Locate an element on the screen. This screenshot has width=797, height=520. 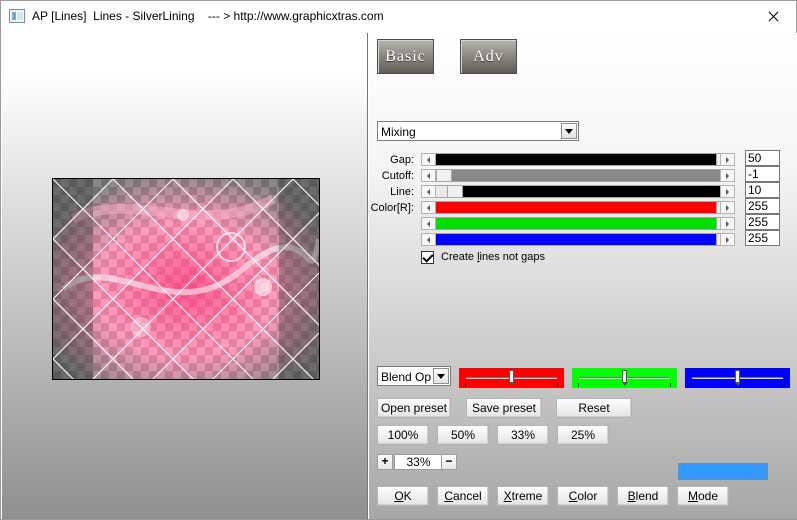
line-value-field: 10 is located at coordinates (762, 190).